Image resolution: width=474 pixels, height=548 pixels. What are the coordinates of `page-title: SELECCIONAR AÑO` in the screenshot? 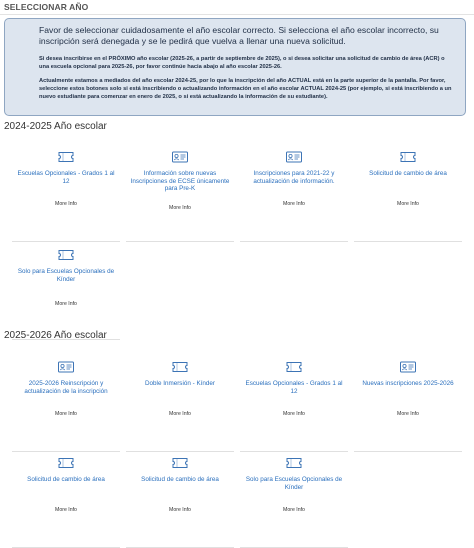 It's located at (46, 7).